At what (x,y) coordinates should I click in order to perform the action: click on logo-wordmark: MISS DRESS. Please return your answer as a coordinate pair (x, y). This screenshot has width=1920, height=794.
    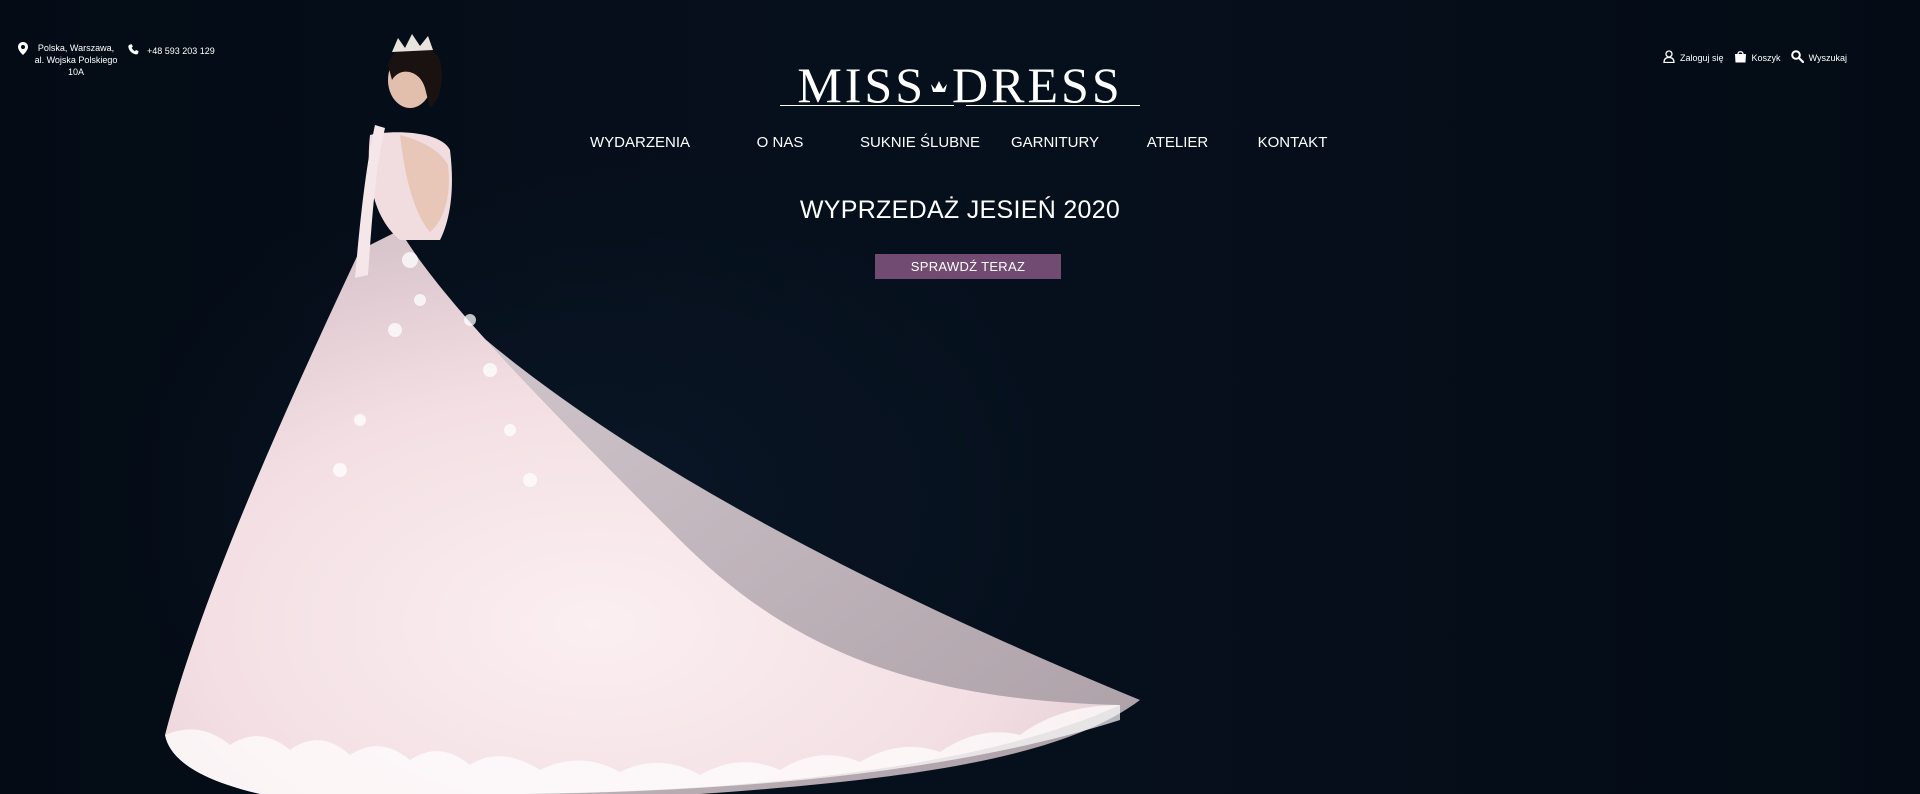
    Looking at the image, I should click on (959, 81).